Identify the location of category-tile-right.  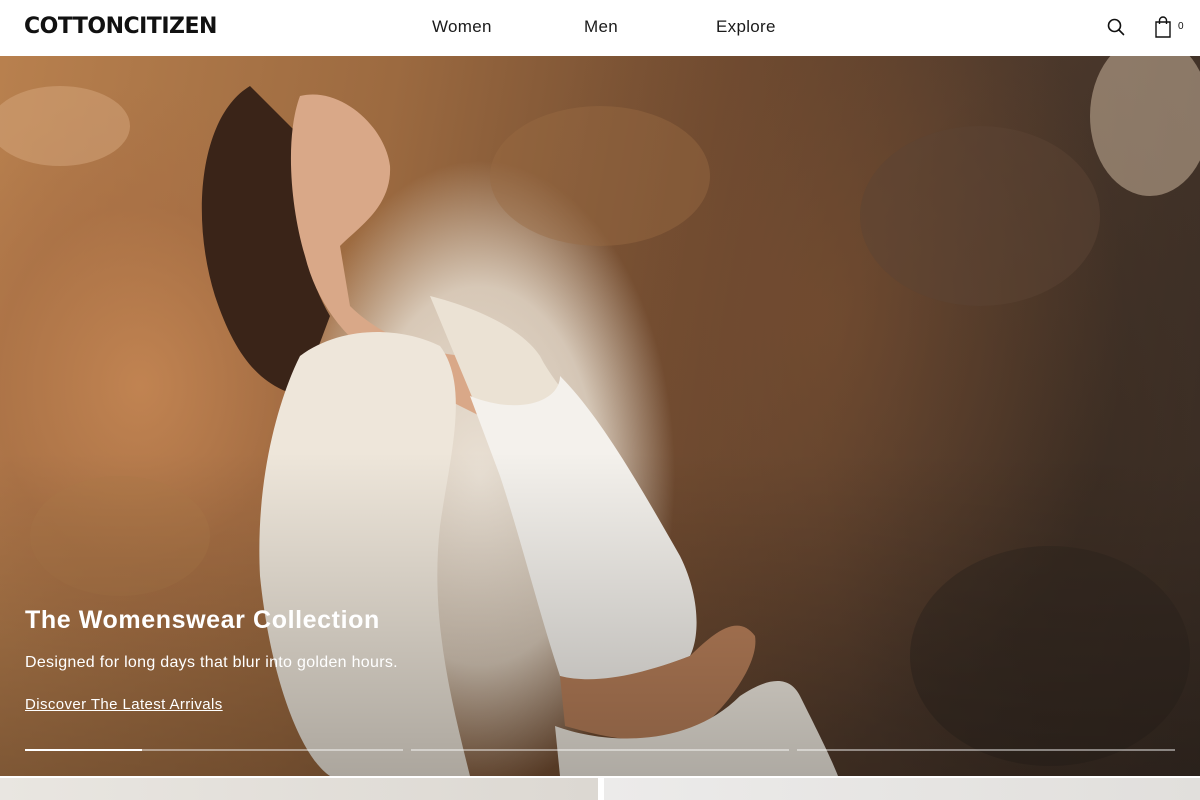
(902, 789).